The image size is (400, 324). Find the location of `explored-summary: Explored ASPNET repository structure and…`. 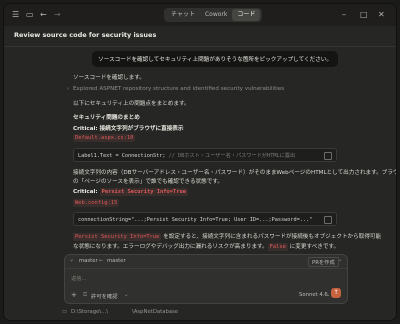

explored-summary: Explored ASPNET repository structure and… is located at coordinates (178, 89).